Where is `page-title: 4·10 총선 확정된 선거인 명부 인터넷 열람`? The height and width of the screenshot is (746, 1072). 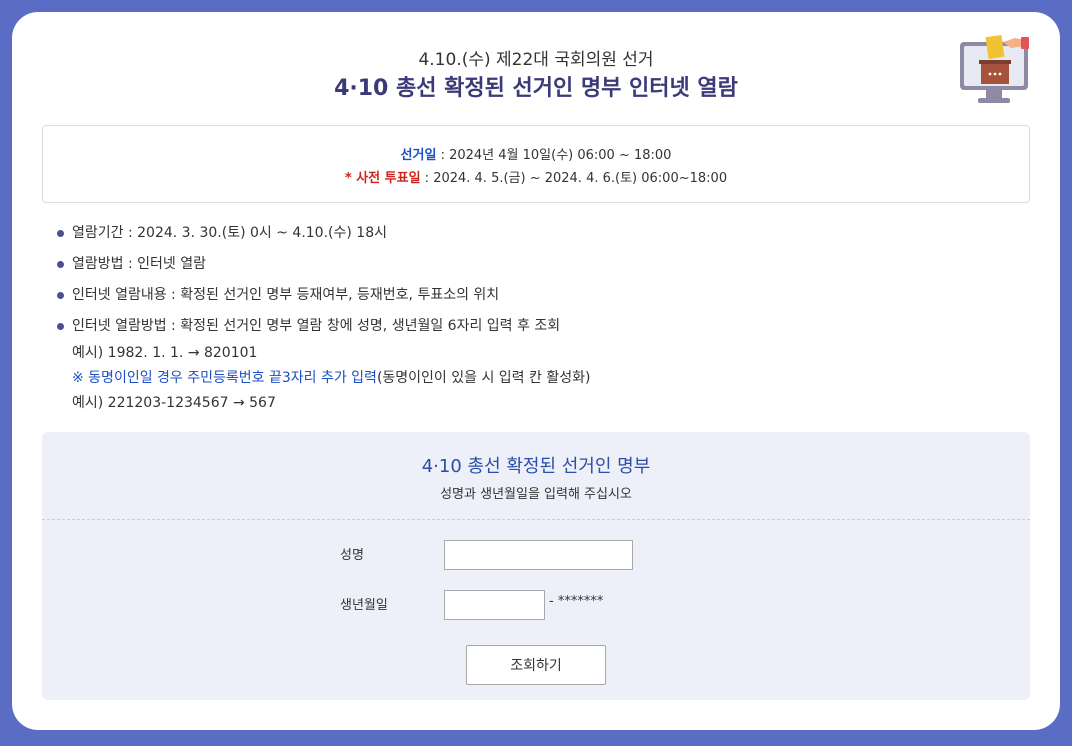
page-title: 4·10 총선 확정된 선거인 명부 인터넷 열람 is located at coordinates (536, 88).